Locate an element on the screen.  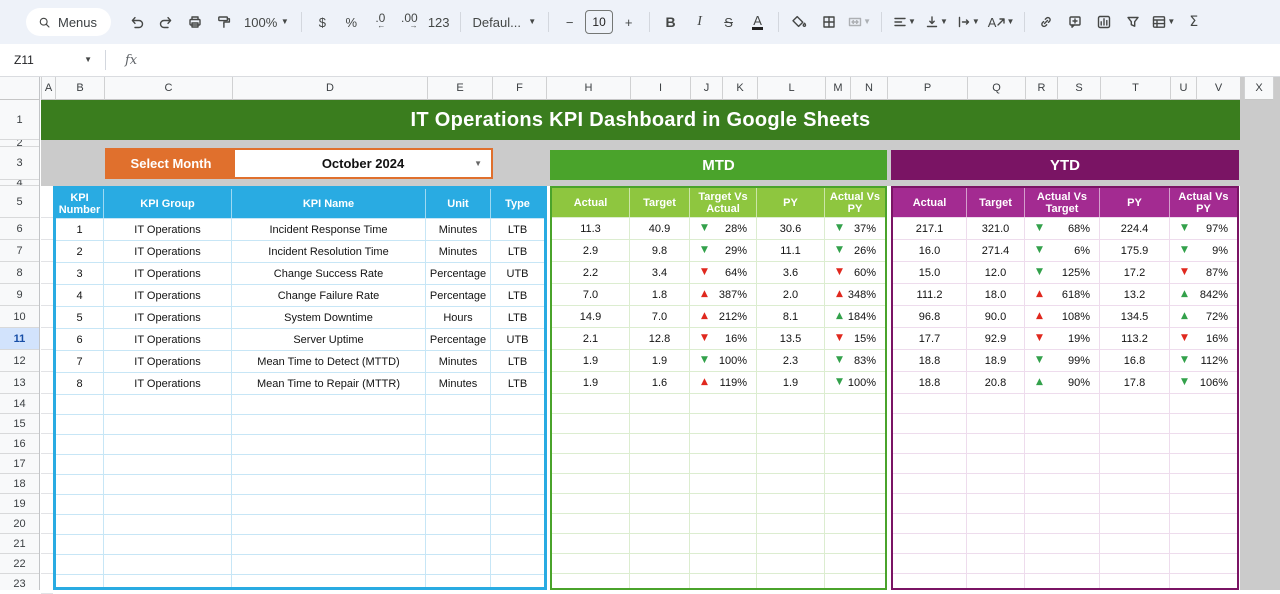
kpi-number-cell: 8 is located at coordinates (80, 383).